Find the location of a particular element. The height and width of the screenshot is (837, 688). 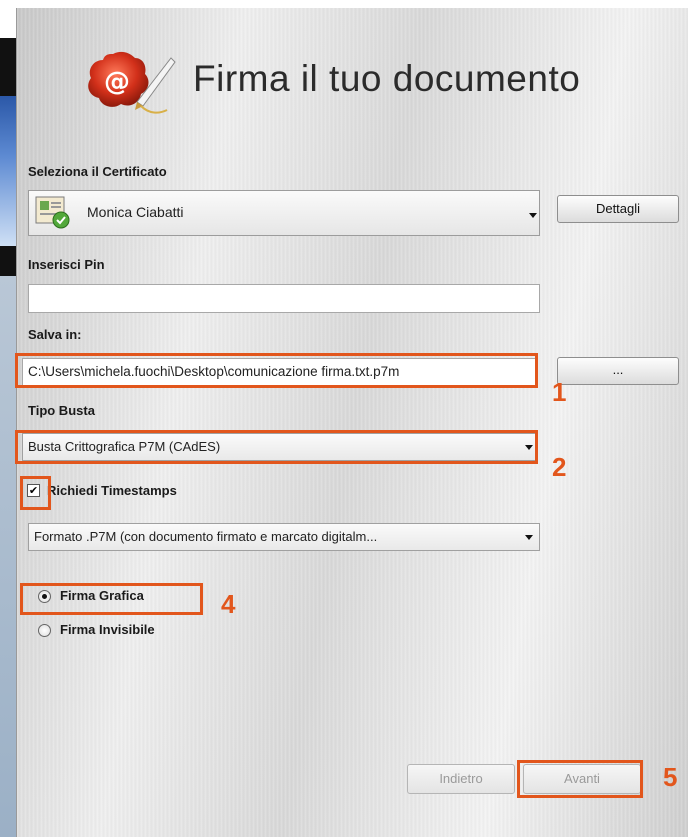

certificate-select: Monica Ciabatti is located at coordinates (284, 213).